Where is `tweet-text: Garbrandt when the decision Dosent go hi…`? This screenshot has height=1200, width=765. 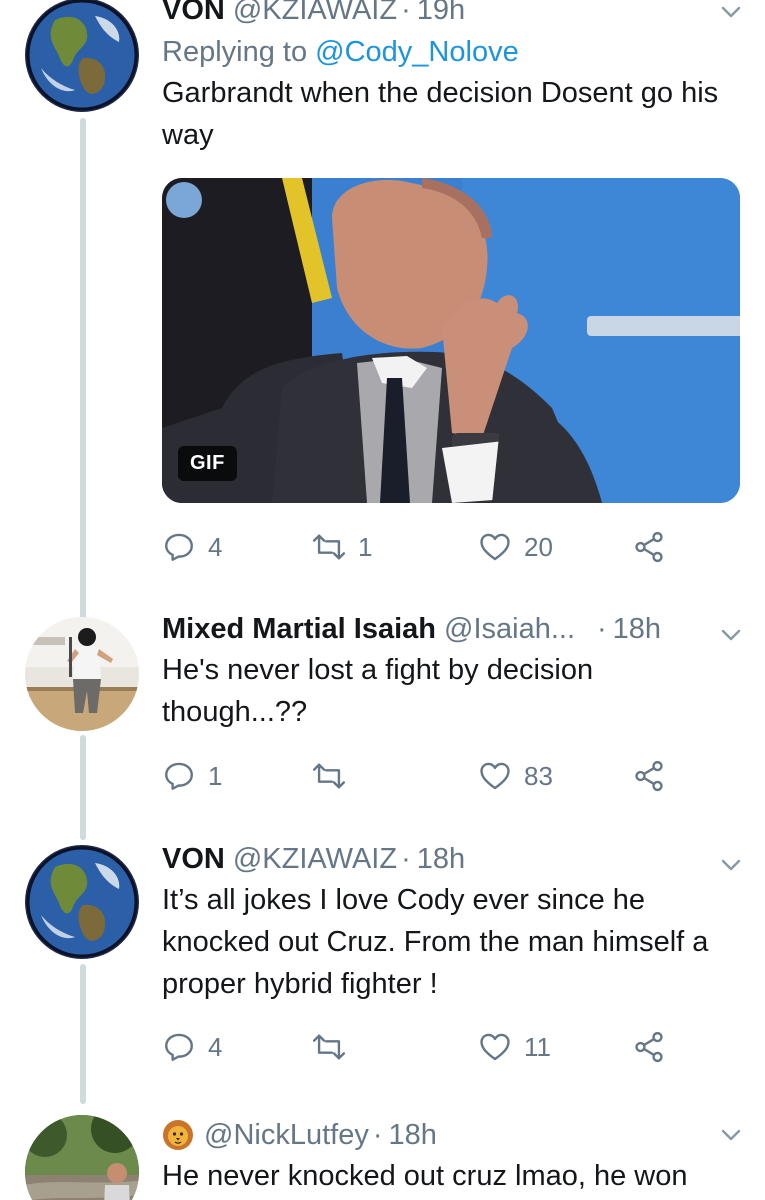 tweet-text: Garbrandt when the decision Dosent go hi… is located at coordinates (440, 114).